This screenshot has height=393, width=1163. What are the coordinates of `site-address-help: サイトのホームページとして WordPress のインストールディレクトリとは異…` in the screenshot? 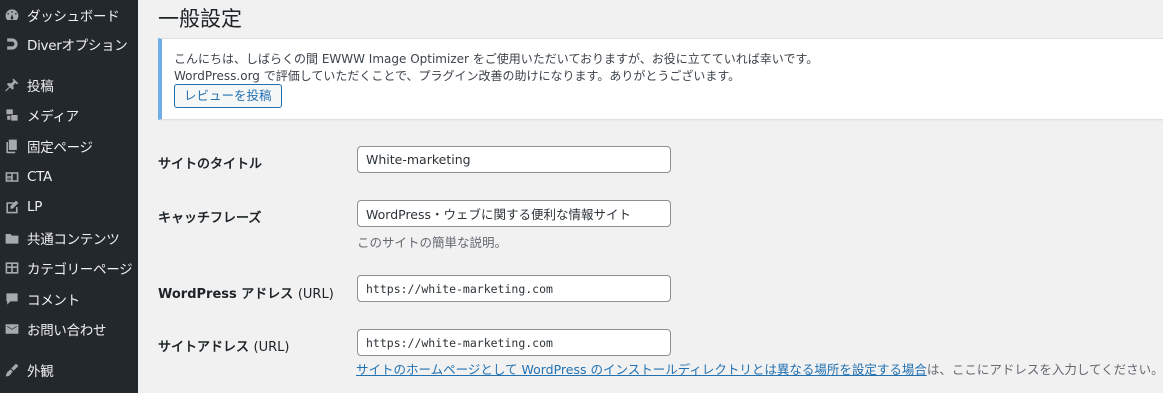 It's located at (759, 368).